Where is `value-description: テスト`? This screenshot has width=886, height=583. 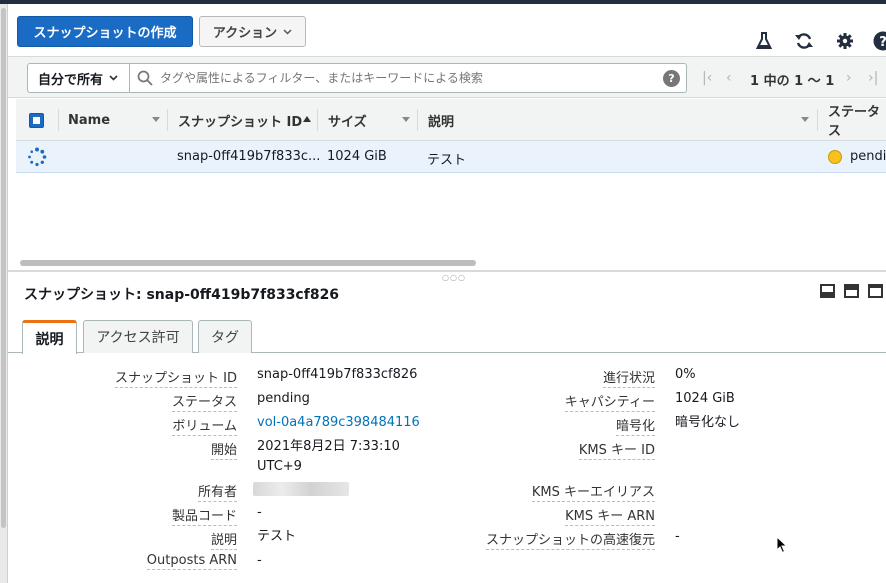
value-description: テスト is located at coordinates (277, 536).